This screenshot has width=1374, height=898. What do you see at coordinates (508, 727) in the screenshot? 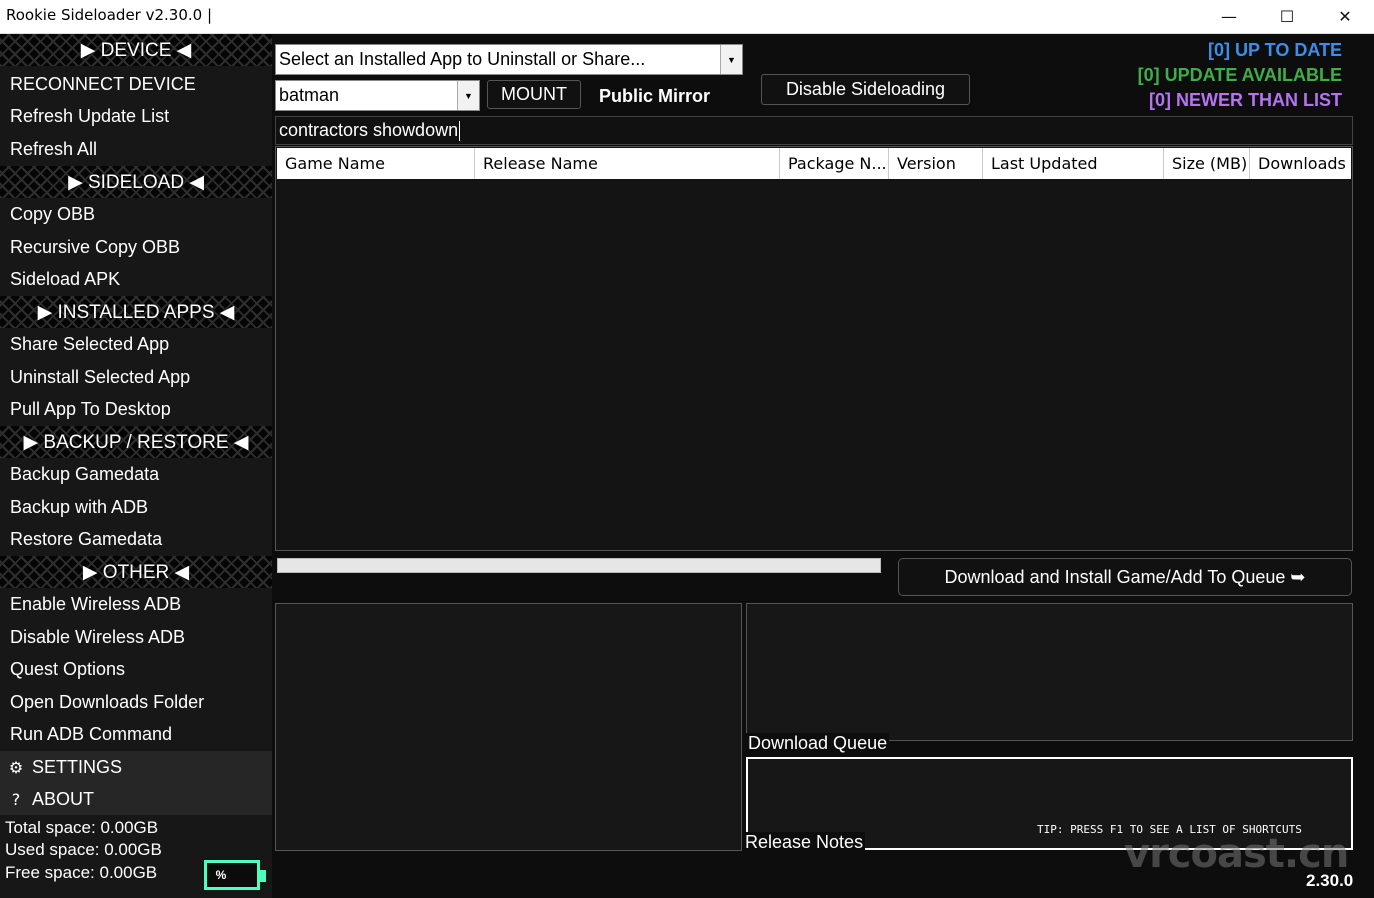
I see `game-info-panel` at bounding box center [508, 727].